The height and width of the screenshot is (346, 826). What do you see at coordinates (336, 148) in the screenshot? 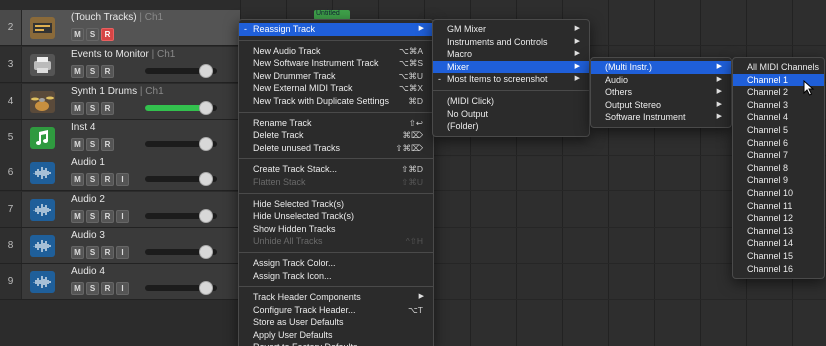
I see `track-menu-item: Delete unused Tracks ⇧⌘⌦` at bounding box center [336, 148].